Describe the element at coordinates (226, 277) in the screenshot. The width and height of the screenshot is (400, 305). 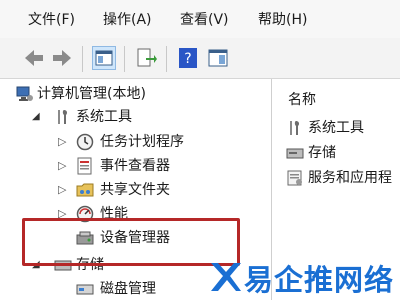
I see `watermark-logo-icon` at that location.